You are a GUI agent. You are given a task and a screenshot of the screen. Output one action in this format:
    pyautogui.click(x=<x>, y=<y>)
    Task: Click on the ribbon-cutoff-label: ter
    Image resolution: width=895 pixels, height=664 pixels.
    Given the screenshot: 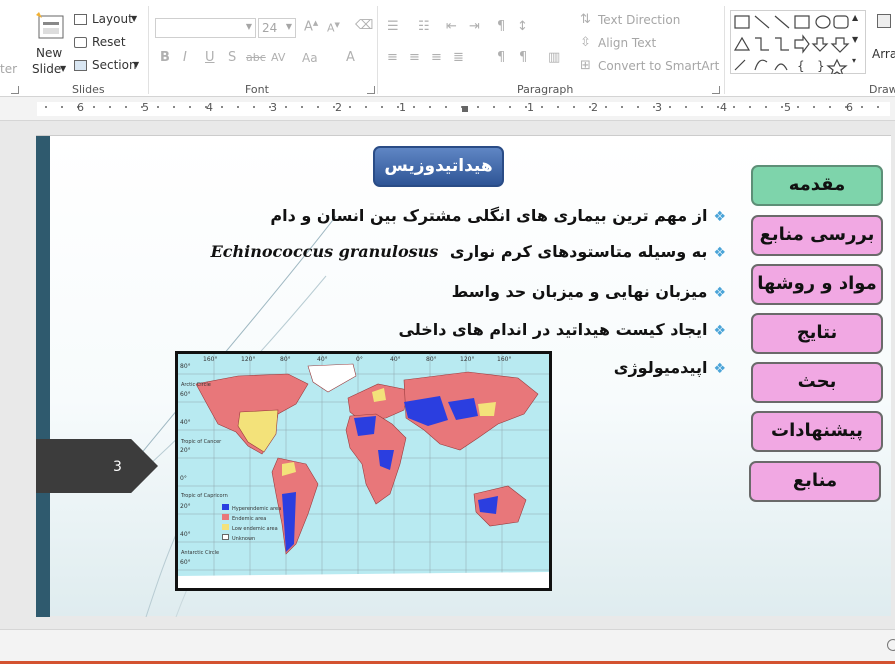 What is the action you would take?
    pyautogui.click(x=9, y=69)
    